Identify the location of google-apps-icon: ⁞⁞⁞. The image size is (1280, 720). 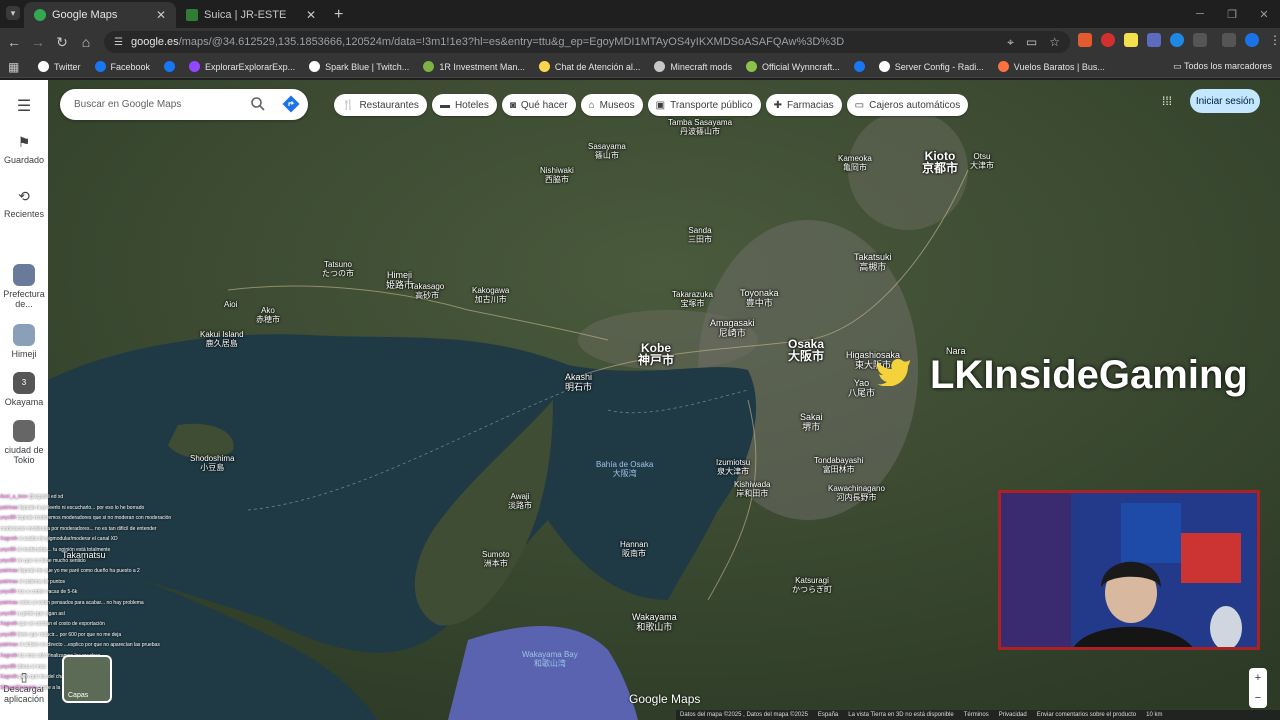
(1167, 101).